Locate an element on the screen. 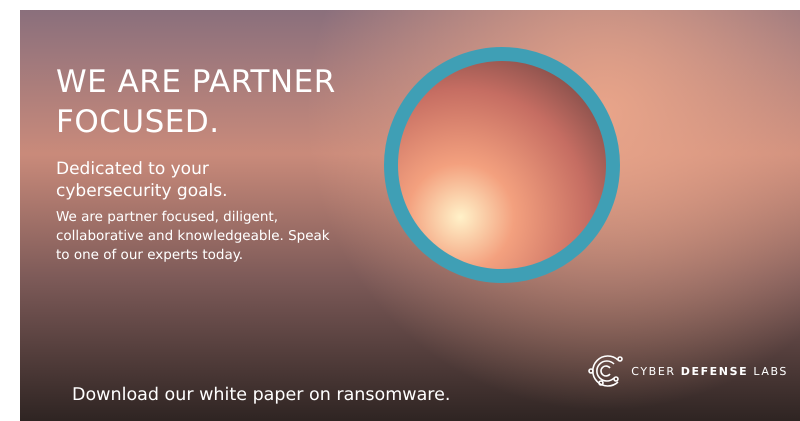  headline: WE ARE PARTNER FOCUSED. is located at coordinates (196, 102).